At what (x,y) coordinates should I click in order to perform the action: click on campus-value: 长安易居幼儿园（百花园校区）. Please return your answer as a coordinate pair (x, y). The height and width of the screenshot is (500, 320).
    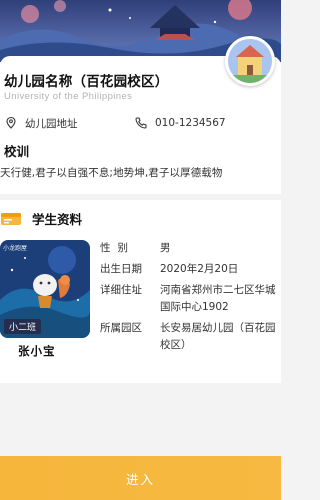
    Looking at the image, I should click on (218, 336).